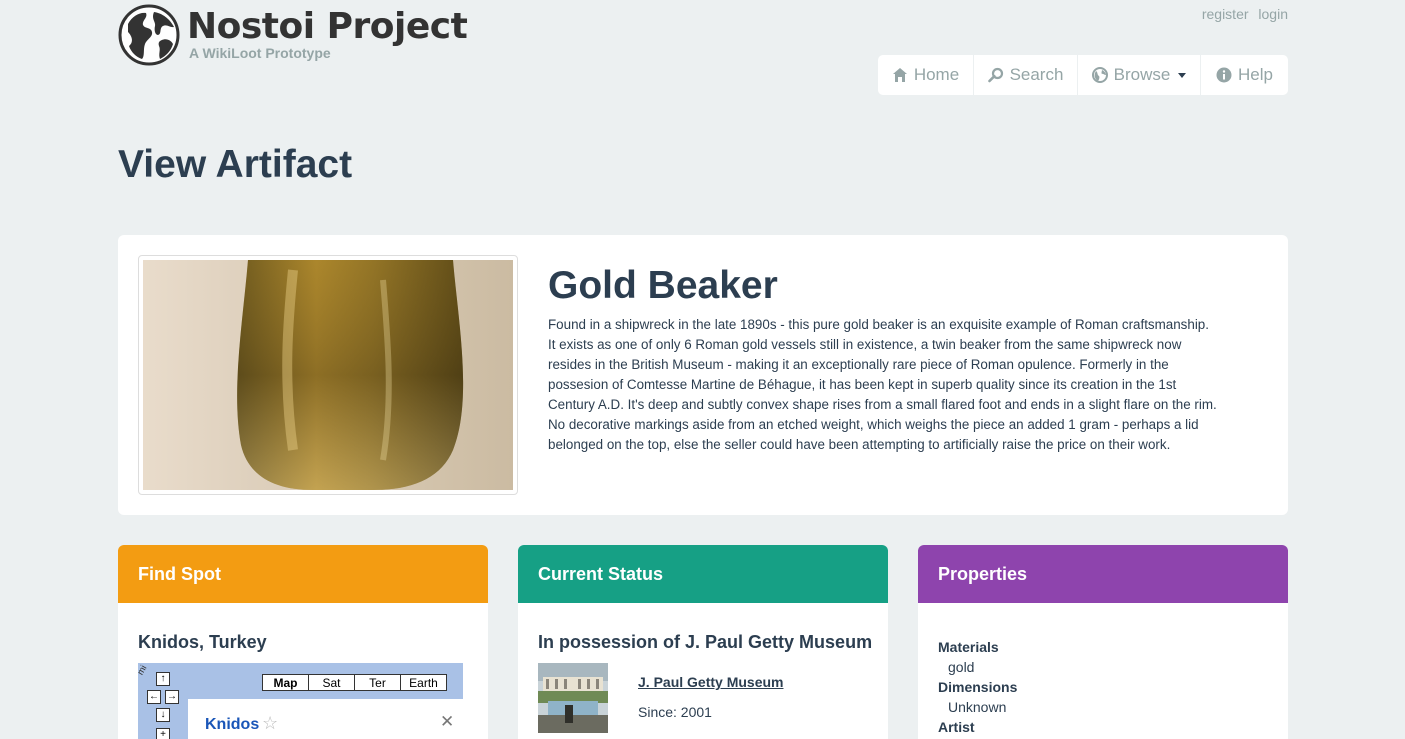  What do you see at coordinates (1224, 75) in the screenshot?
I see `info-icon` at bounding box center [1224, 75].